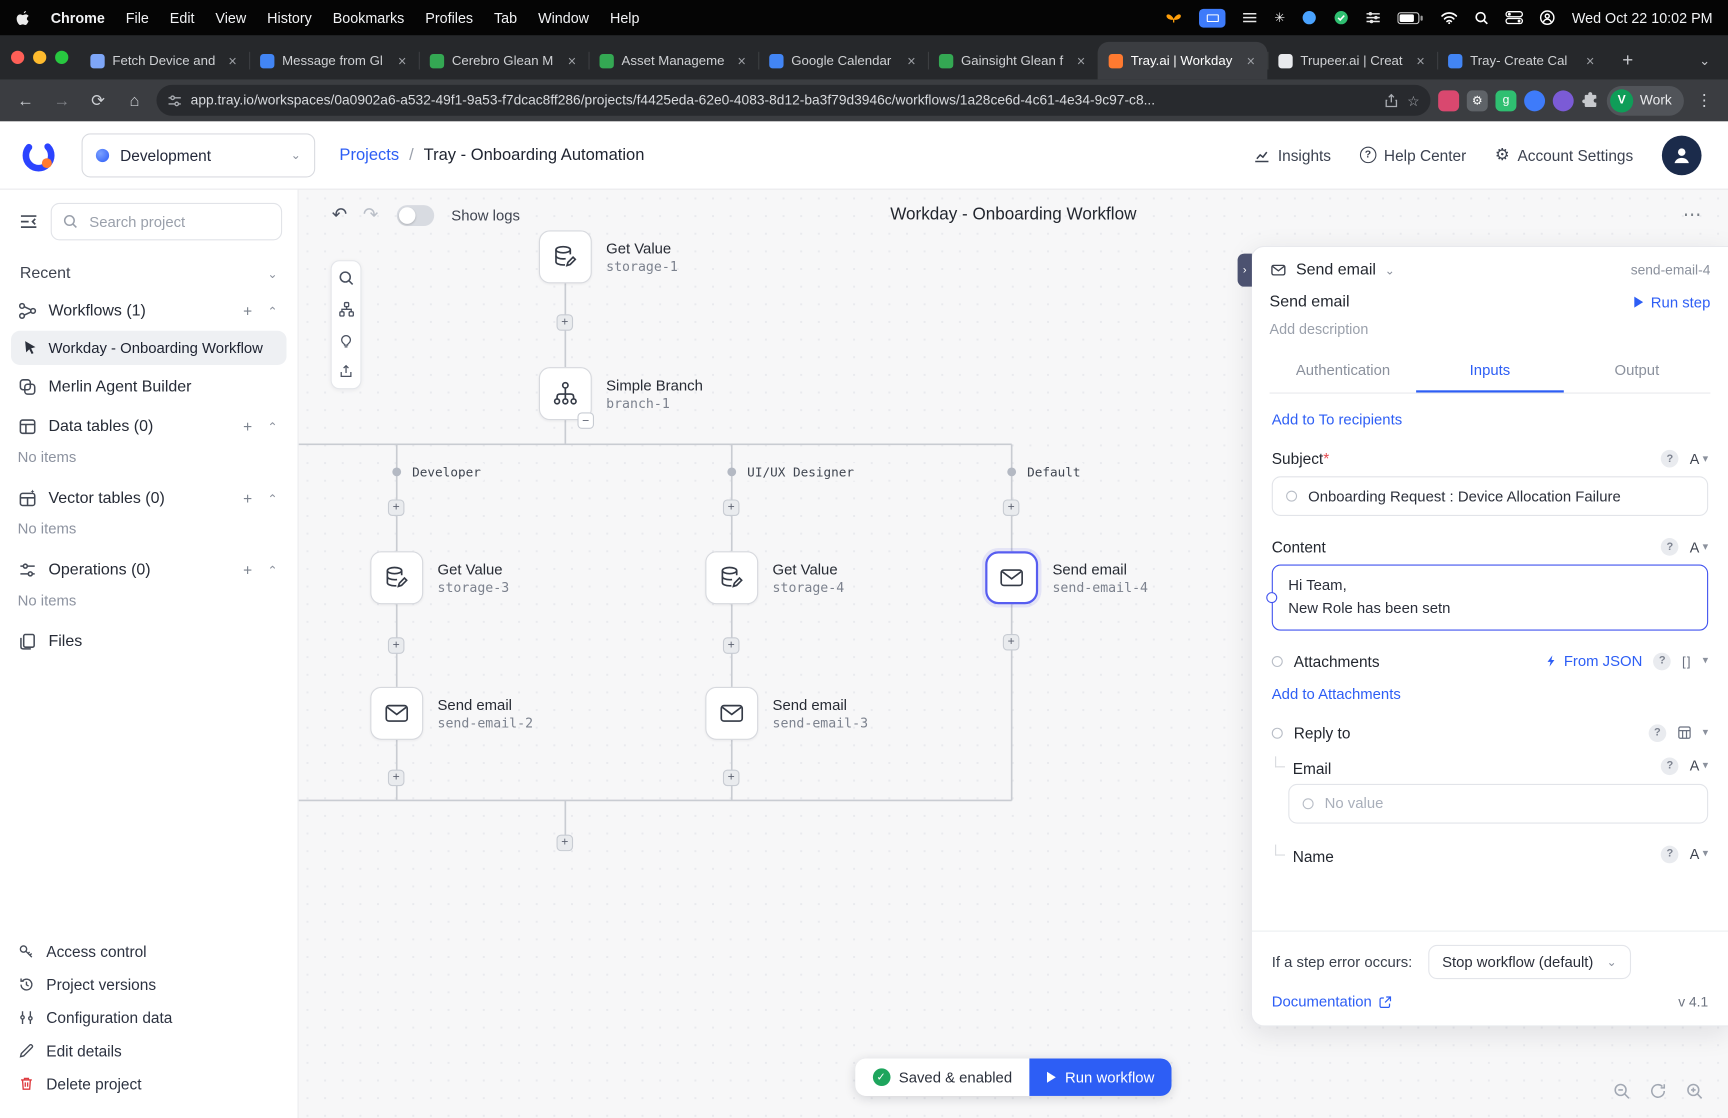 The image size is (1728, 1118). I want to click on list-type-selector, so click(1687, 661).